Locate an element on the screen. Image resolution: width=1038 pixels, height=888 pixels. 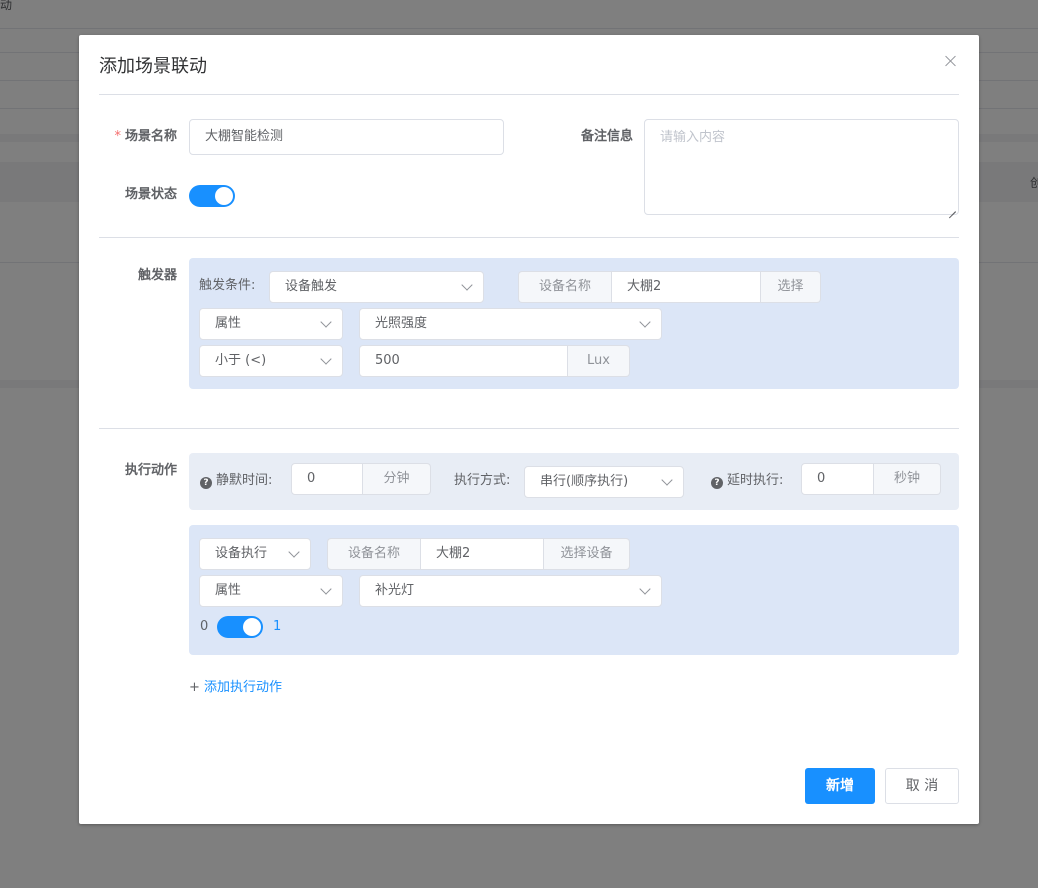
action-type-value: 设备执行 is located at coordinates (241, 553).